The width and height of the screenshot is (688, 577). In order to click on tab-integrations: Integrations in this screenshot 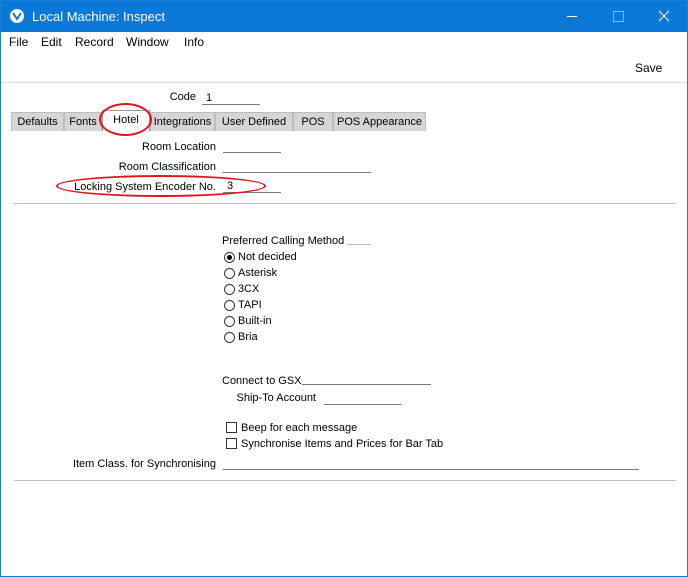, I will do `click(182, 121)`.